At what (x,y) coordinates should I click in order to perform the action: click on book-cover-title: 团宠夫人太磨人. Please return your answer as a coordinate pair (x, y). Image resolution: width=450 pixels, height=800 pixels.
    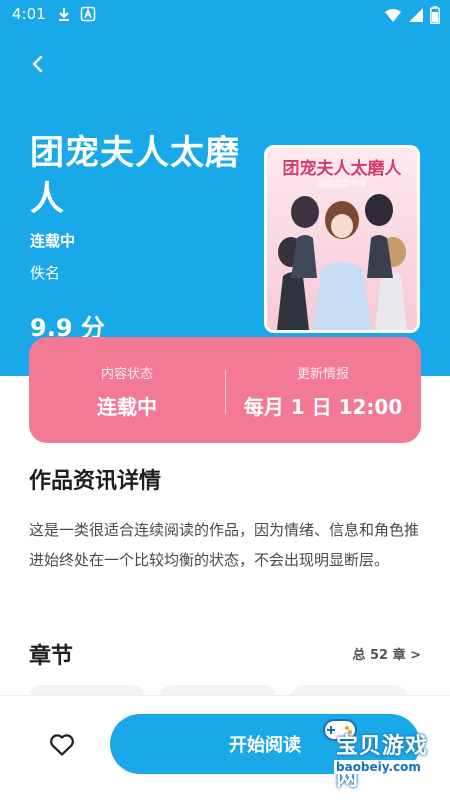
    Looking at the image, I should click on (342, 169).